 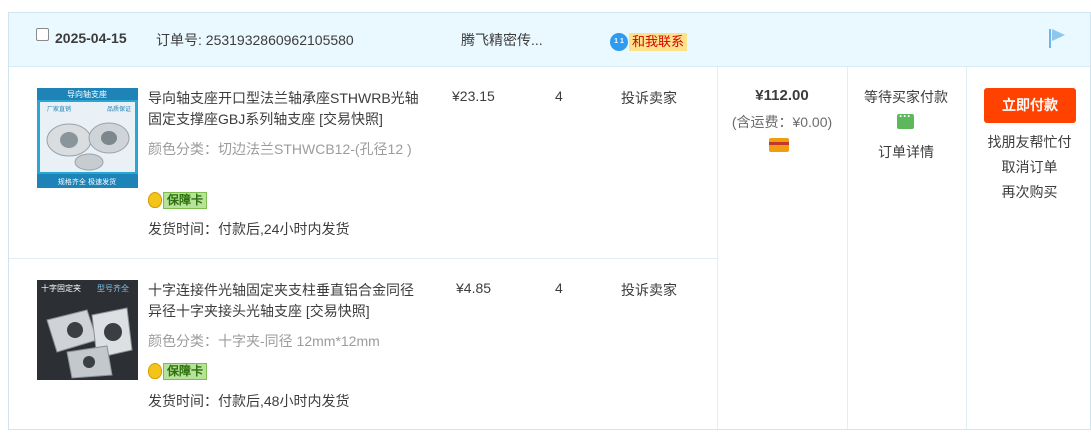 I want to click on product-title: 十字连接件光轴固定夹支柱垂直铝合金同径异径十字夹接头光轴支座 [交易快照], so click(x=285, y=301).